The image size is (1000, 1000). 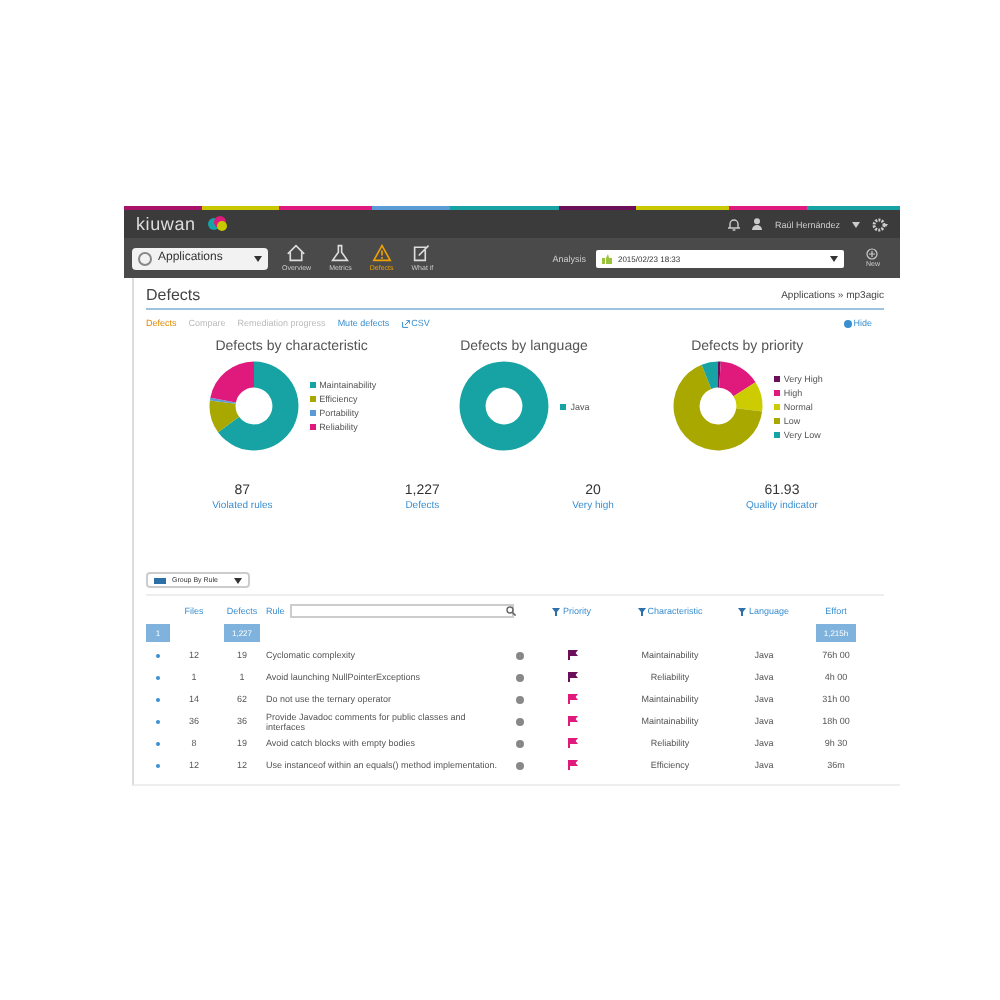 What do you see at coordinates (880, 224) in the screenshot?
I see `settings-icon` at bounding box center [880, 224].